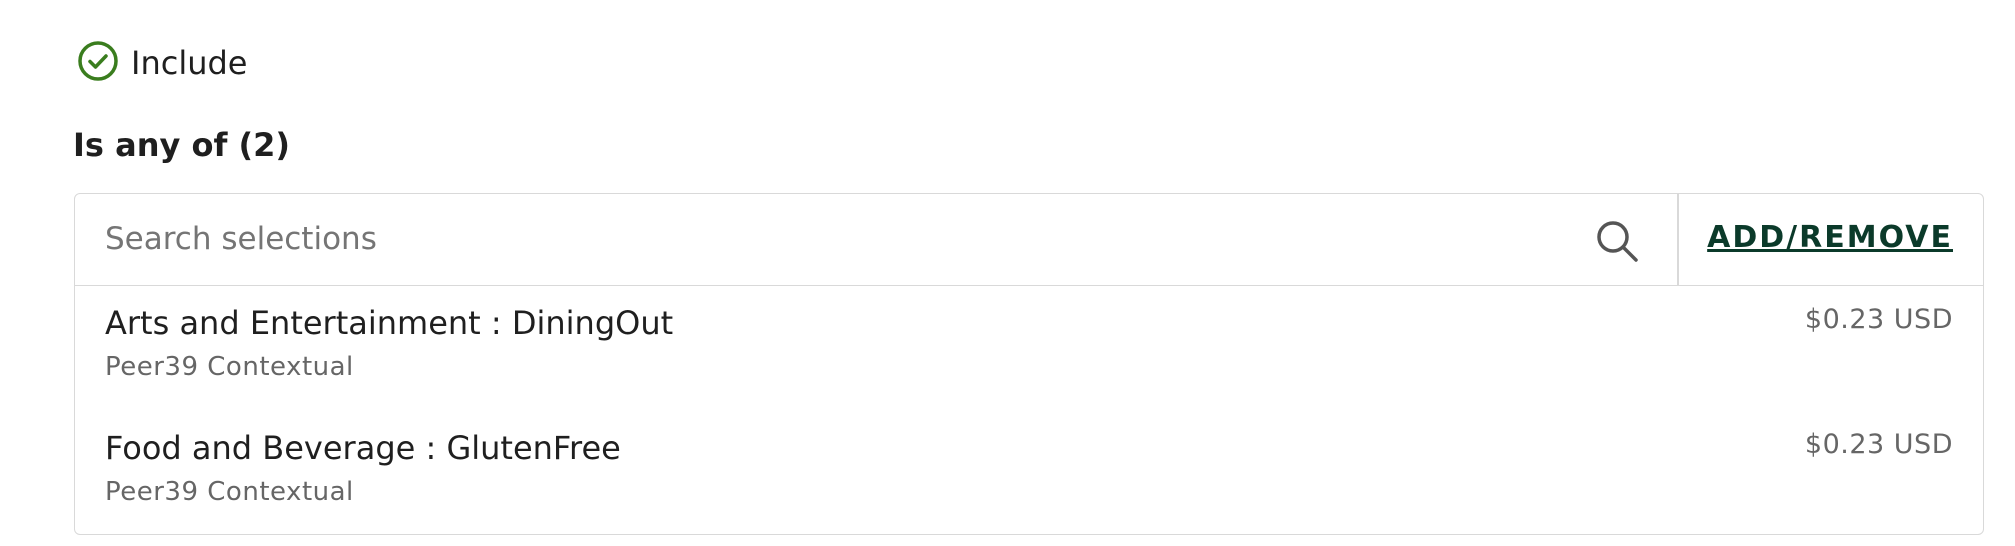 This screenshot has height=546, width=2015. Describe the element at coordinates (1678, 239) in the screenshot. I see `divider` at that location.